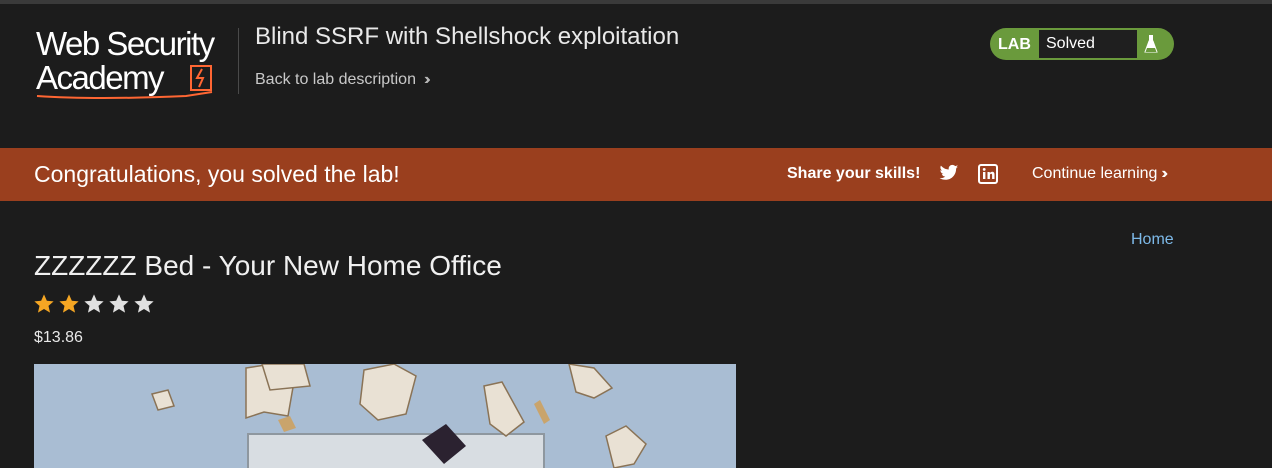 This screenshot has width=1272, height=468. I want to click on congratulations-message: Congratulations, you solved the lab!, so click(217, 174).